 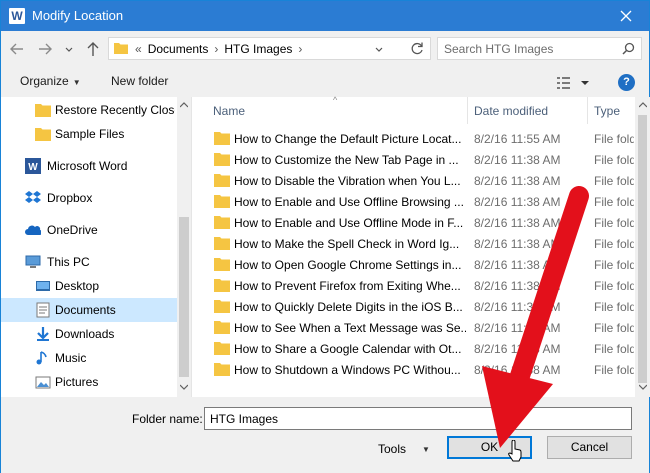 I want to click on sidebar-item-dropbox: Dropbox, so click(x=89, y=198).